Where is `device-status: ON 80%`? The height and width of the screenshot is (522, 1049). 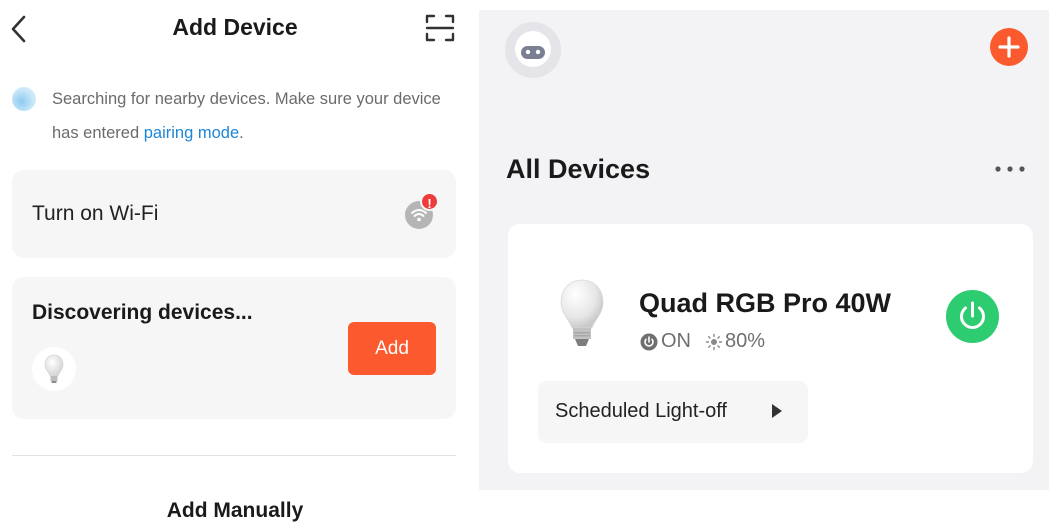 device-status: ON 80% is located at coordinates (702, 341).